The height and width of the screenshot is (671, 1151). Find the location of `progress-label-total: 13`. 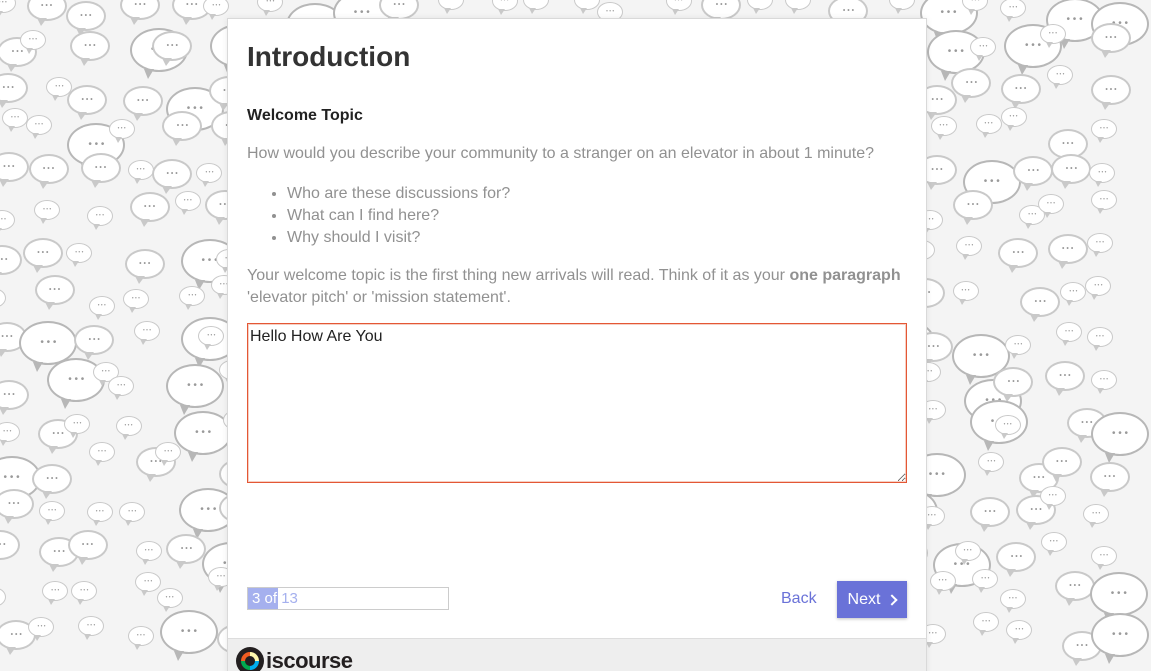

progress-label-total: 13 is located at coordinates (287, 598).